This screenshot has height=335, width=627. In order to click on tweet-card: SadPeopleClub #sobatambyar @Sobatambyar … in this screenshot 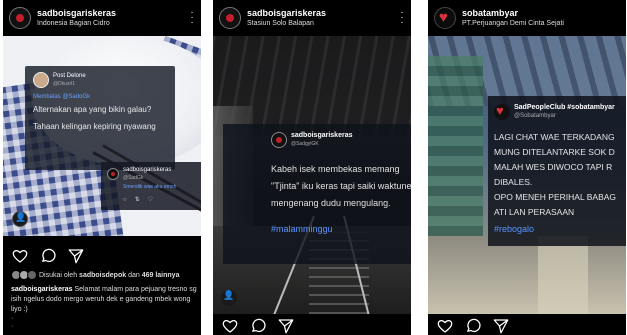, I will do `click(557, 171)`.